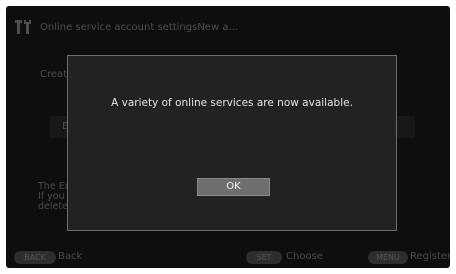  Describe the element at coordinates (430, 256) in the screenshot. I see `register-label: Register` at that location.